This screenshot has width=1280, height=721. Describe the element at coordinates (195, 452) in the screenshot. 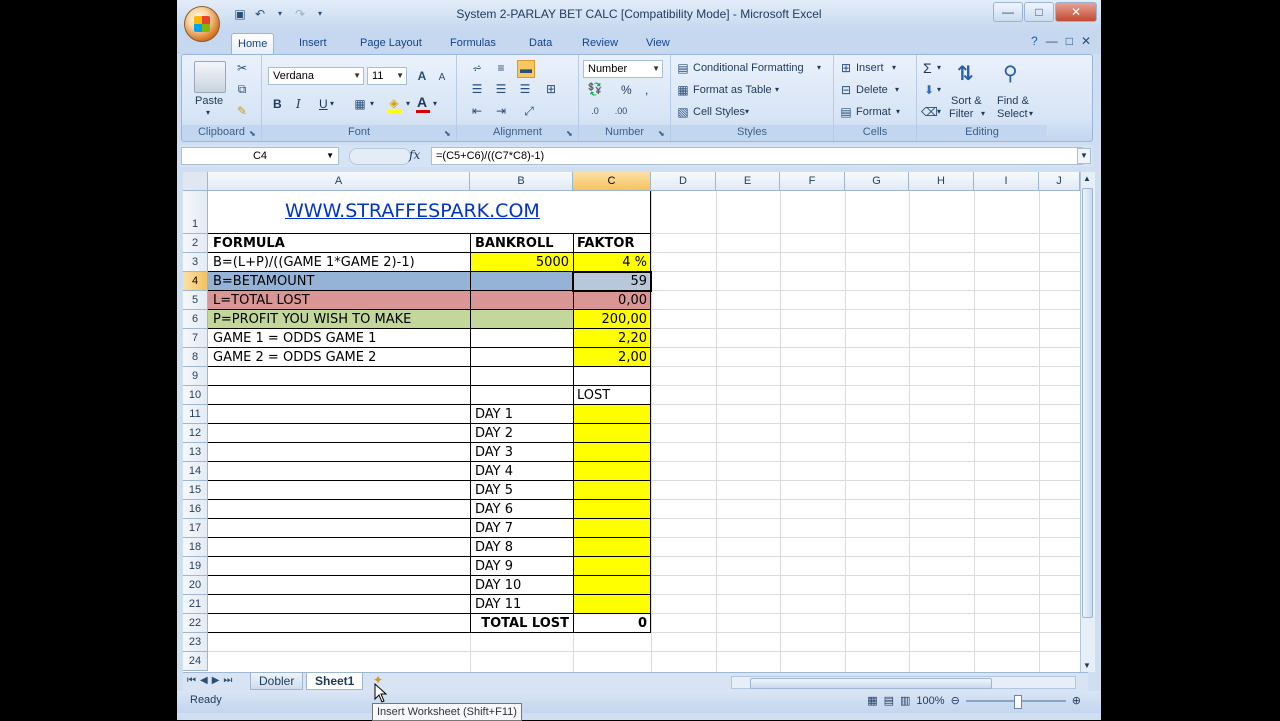

I see `row-header-13: 13` at that location.